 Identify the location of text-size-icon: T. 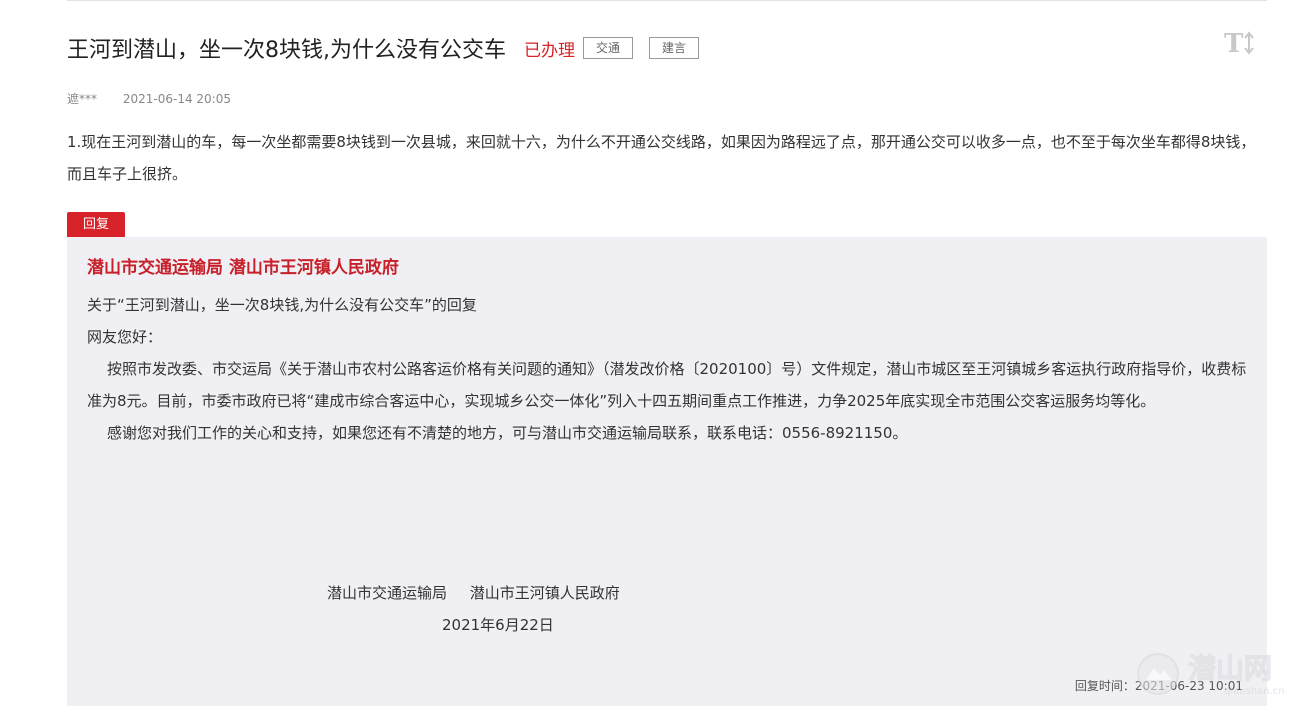
(1240, 43).